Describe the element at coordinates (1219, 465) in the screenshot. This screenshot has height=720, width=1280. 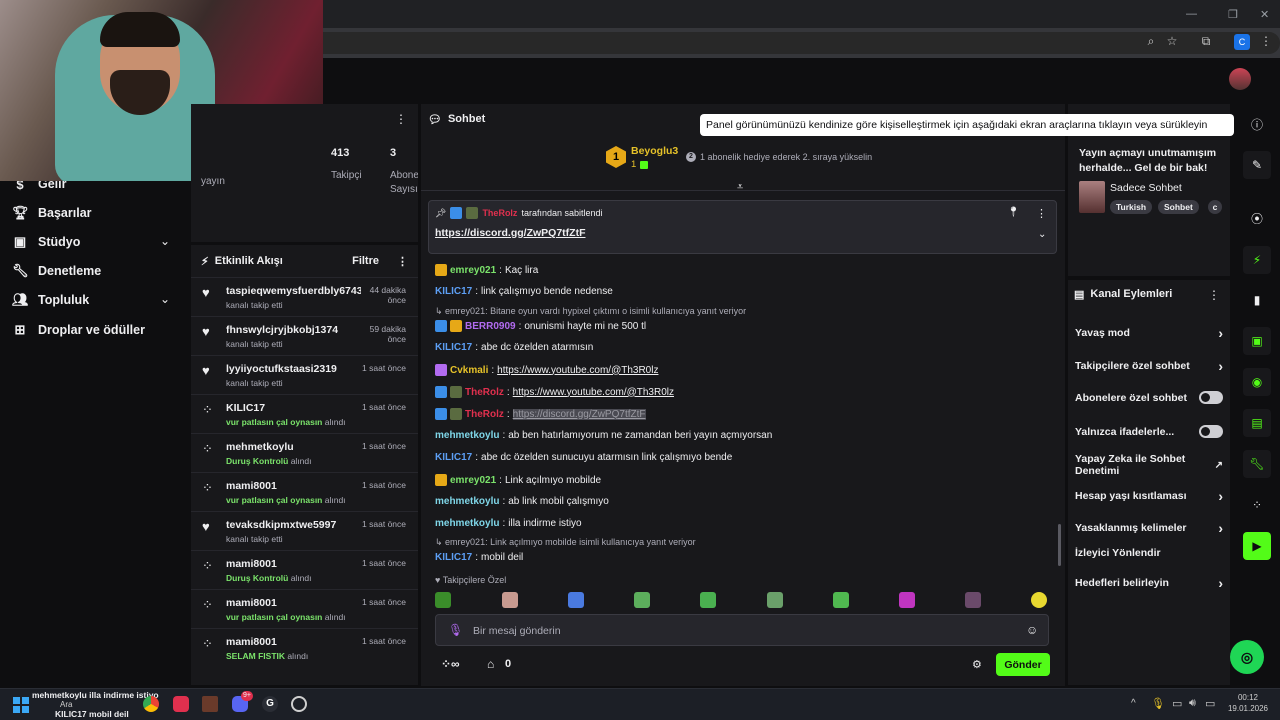
I see `external-link-icon: ↗` at that location.